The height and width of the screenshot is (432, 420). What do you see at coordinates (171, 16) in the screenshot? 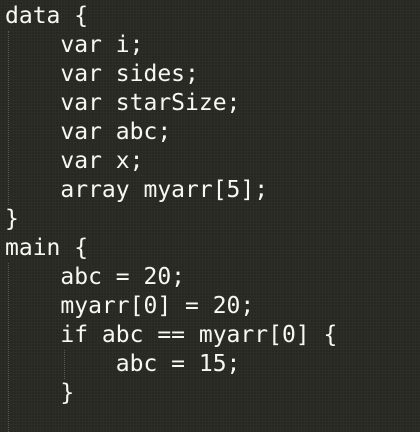
I see `code-line: data {` at bounding box center [171, 16].